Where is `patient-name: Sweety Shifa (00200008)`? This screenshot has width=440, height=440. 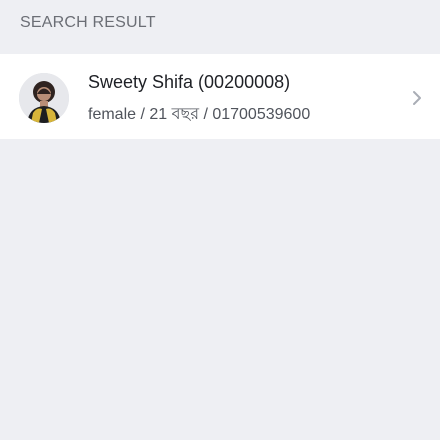
patient-name: Sweety Shifa (00200008) is located at coordinates (189, 82).